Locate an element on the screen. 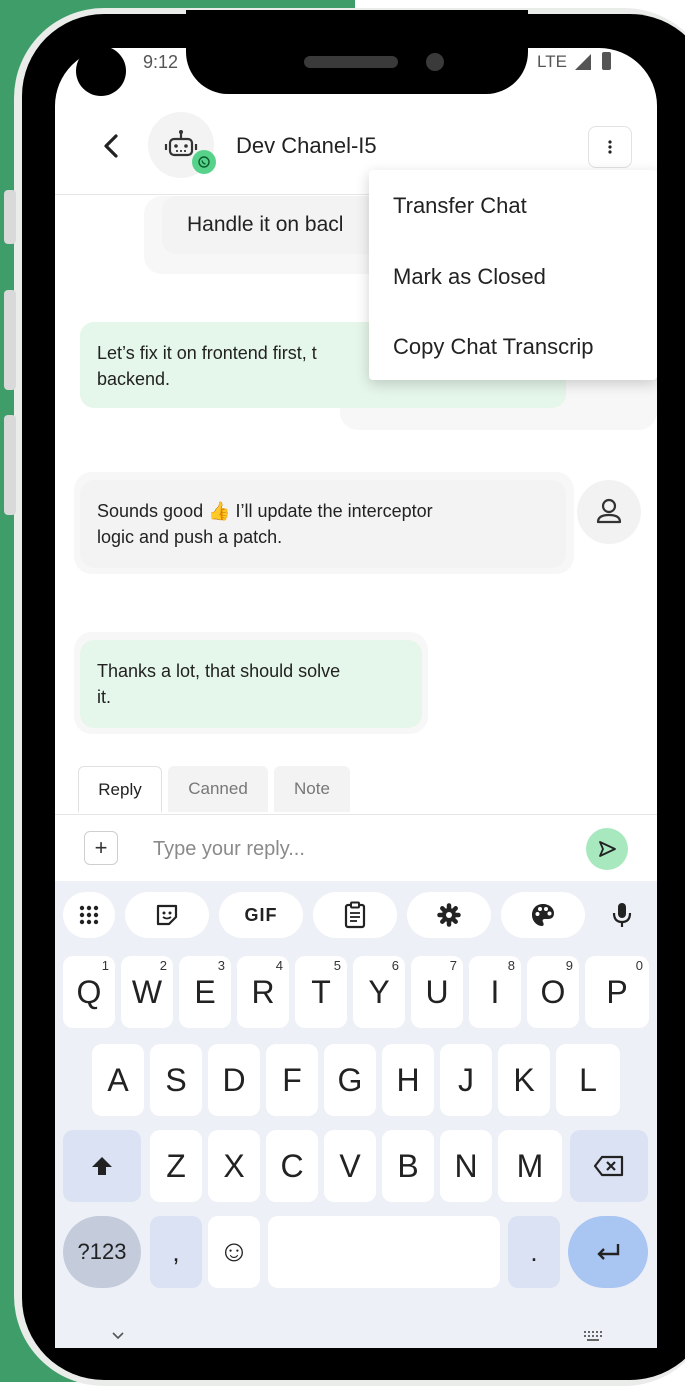 This screenshot has width=685, height=1386. palette-icon is located at coordinates (543, 915).